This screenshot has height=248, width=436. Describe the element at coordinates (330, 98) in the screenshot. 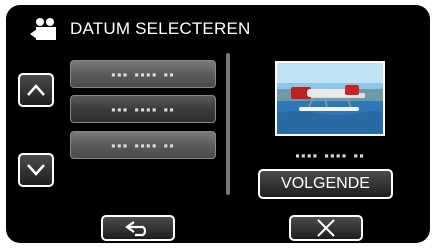

I see `preview-thumbnail` at that location.